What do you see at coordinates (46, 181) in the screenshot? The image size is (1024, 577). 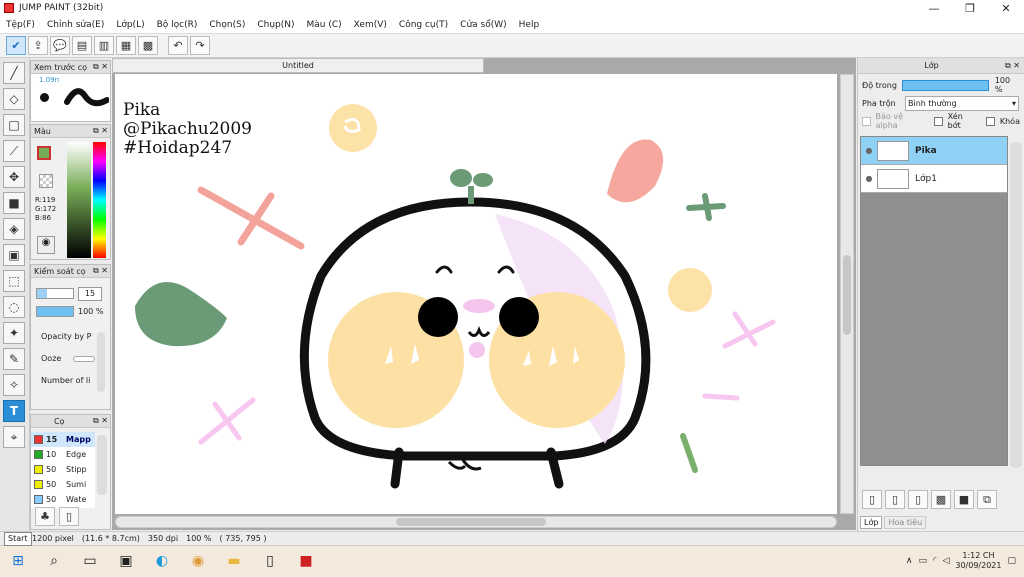 I see `transparent-swatch` at bounding box center [46, 181].